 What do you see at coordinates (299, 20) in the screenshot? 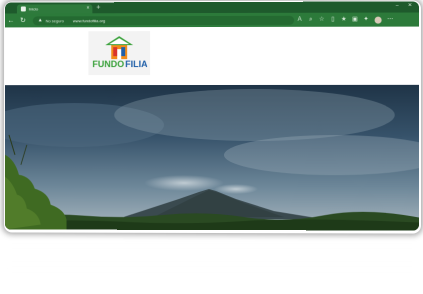
I see `read-aloud-icon: A` at bounding box center [299, 20].